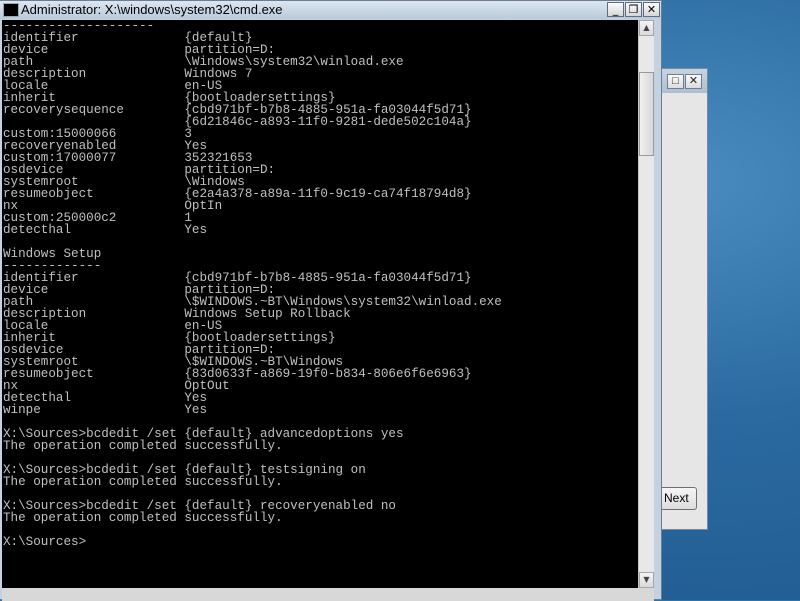 Image resolution: width=800 pixels, height=601 pixels. Describe the element at coordinates (675, 81) in the screenshot. I see `maximize-icon: □` at that location.